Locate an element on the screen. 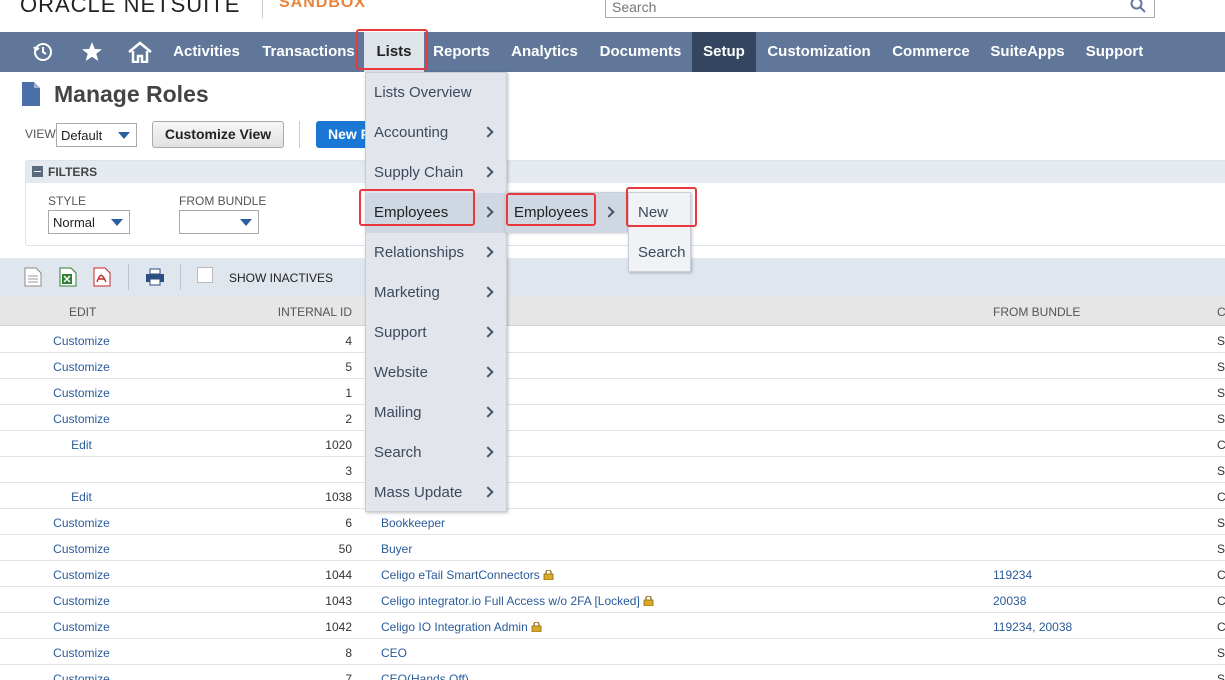 This screenshot has width=1225, height=680. global-search is located at coordinates (880, 9).